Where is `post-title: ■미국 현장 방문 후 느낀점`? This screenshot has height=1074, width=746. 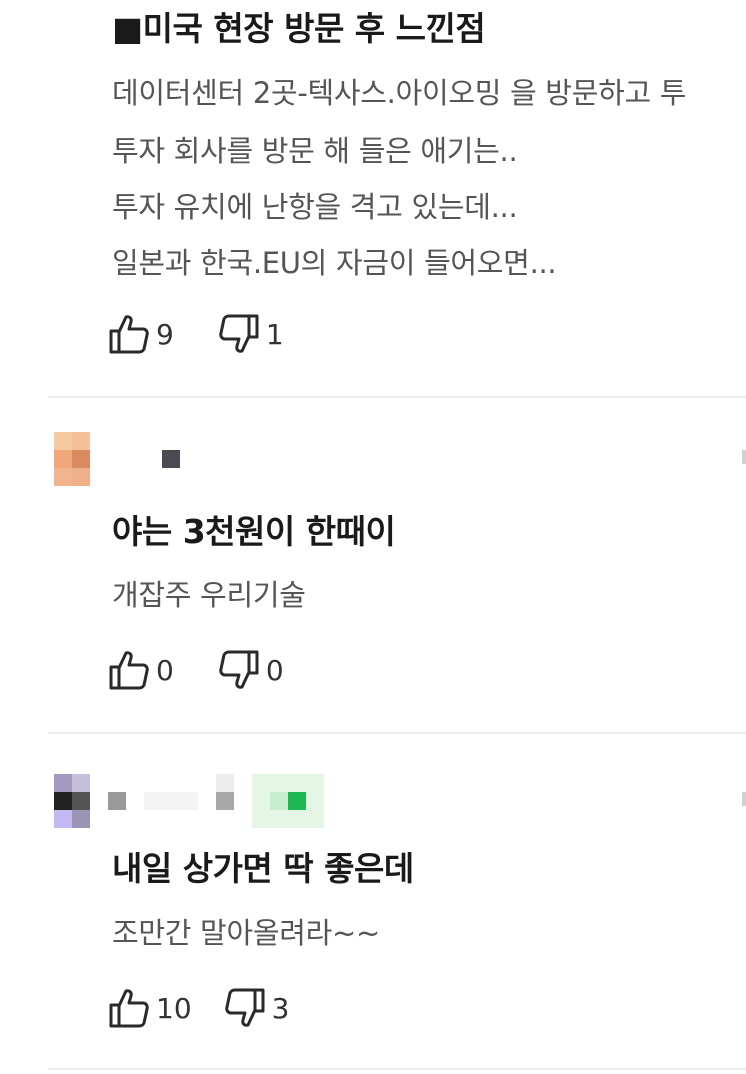
post-title: ■미국 현장 방문 후 느낀점 is located at coordinates (299, 26).